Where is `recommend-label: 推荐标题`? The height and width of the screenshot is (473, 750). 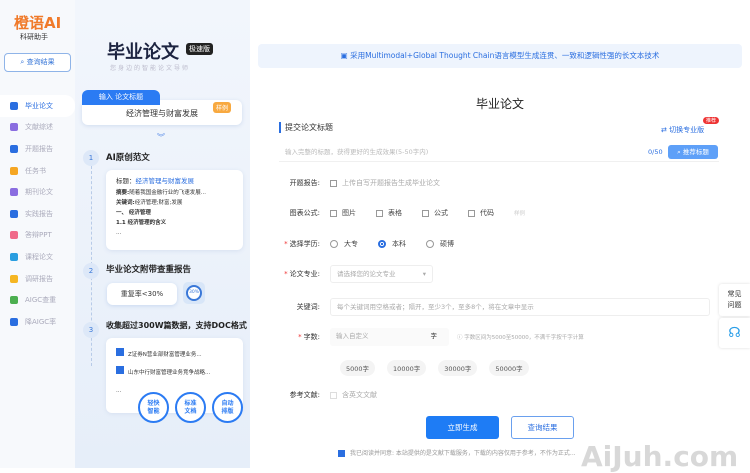 recommend-label: 推荐标题 is located at coordinates (695, 152).